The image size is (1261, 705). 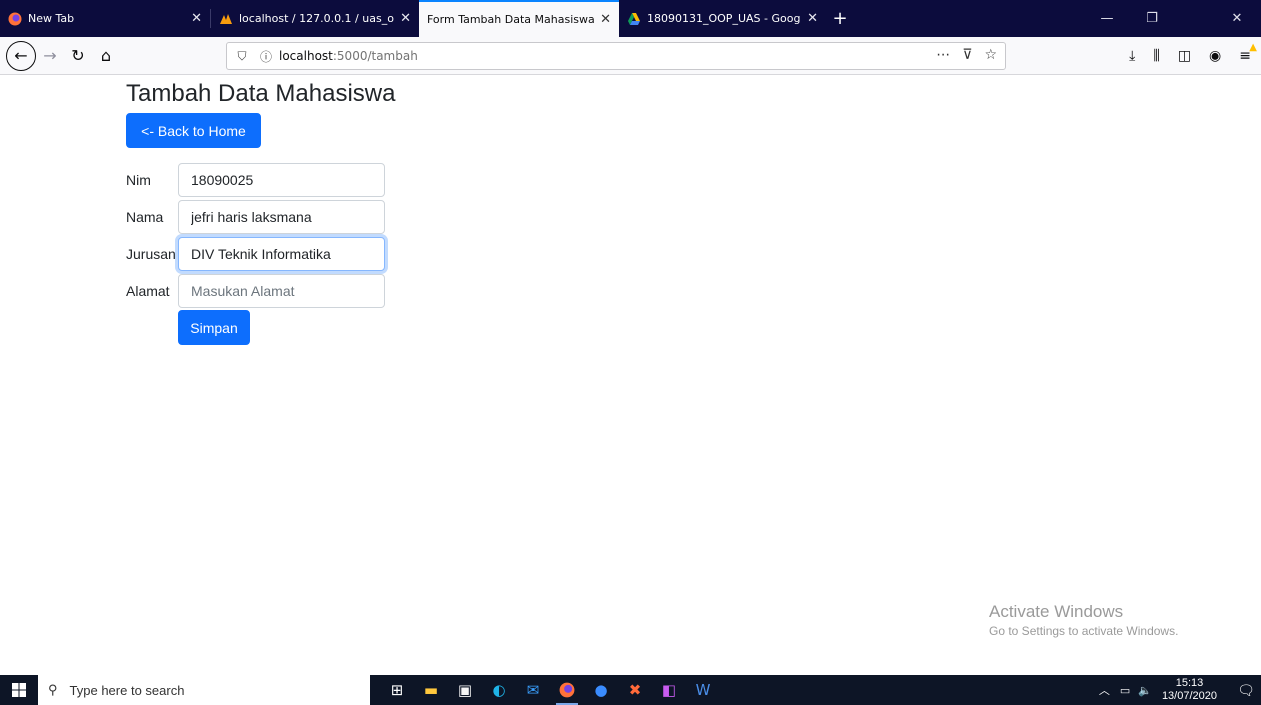 What do you see at coordinates (50, 56) in the screenshot?
I see `forward-button: →` at bounding box center [50, 56].